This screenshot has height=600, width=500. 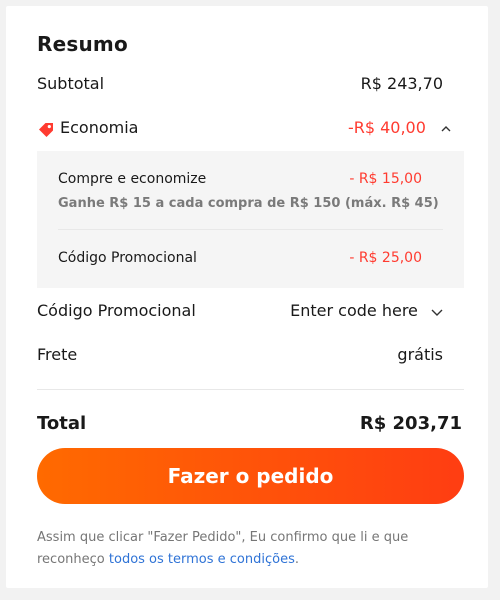 What do you see at coordinates (46, 130) in the screenshot?
I see `tag-icon` at bounding box center [46, 130].